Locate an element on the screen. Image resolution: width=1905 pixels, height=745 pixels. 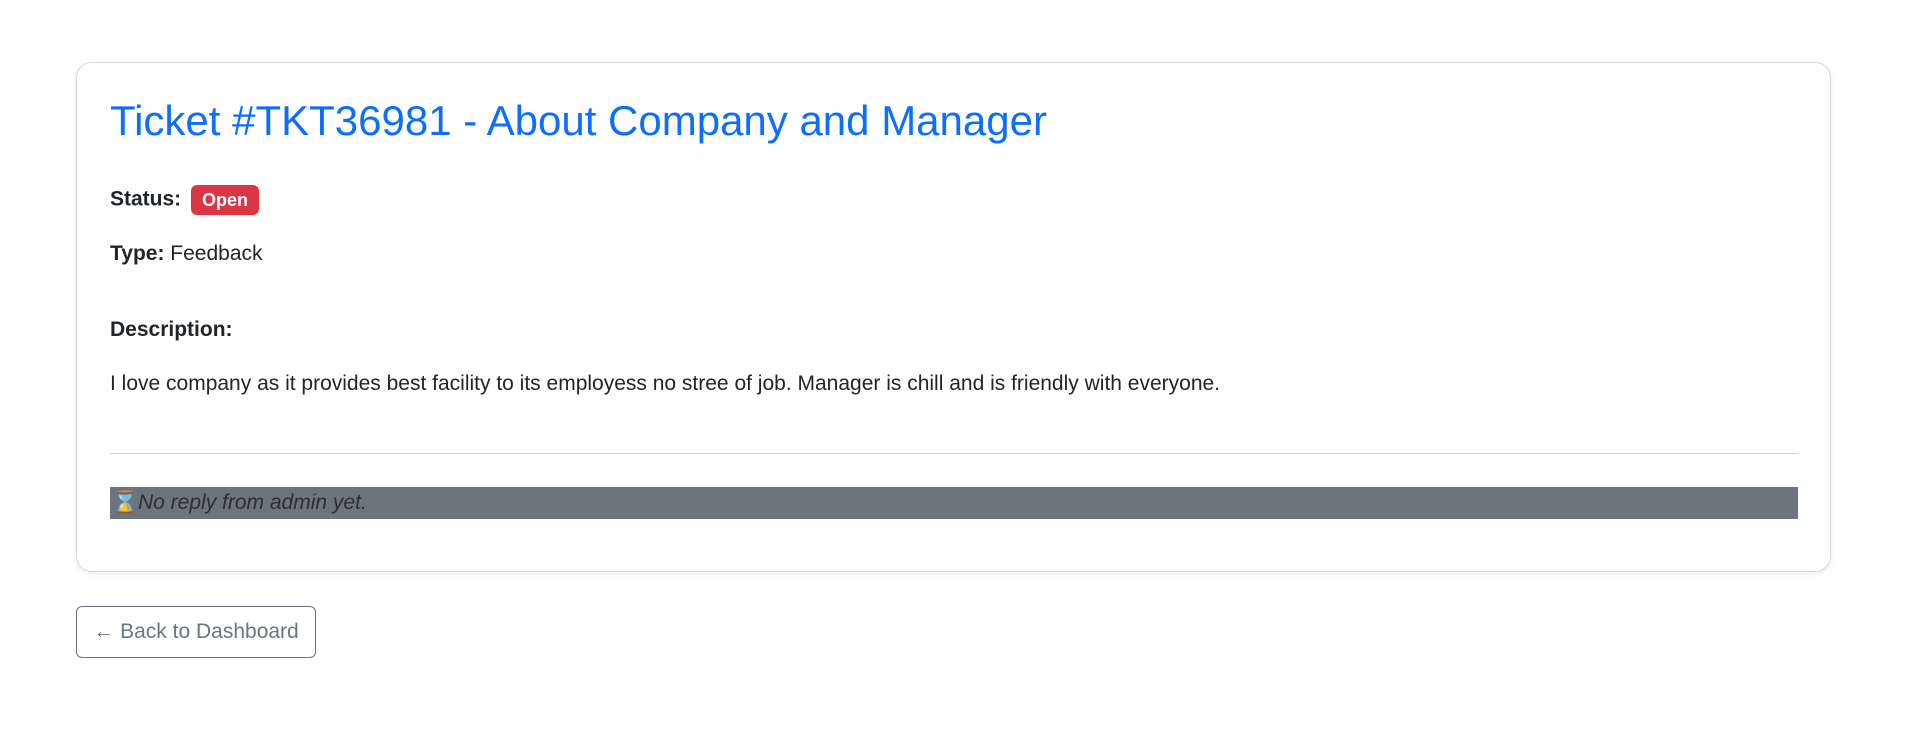
admin-reply-notice: ⌛No reply from admin yet. is located at coordinates (954, 503).